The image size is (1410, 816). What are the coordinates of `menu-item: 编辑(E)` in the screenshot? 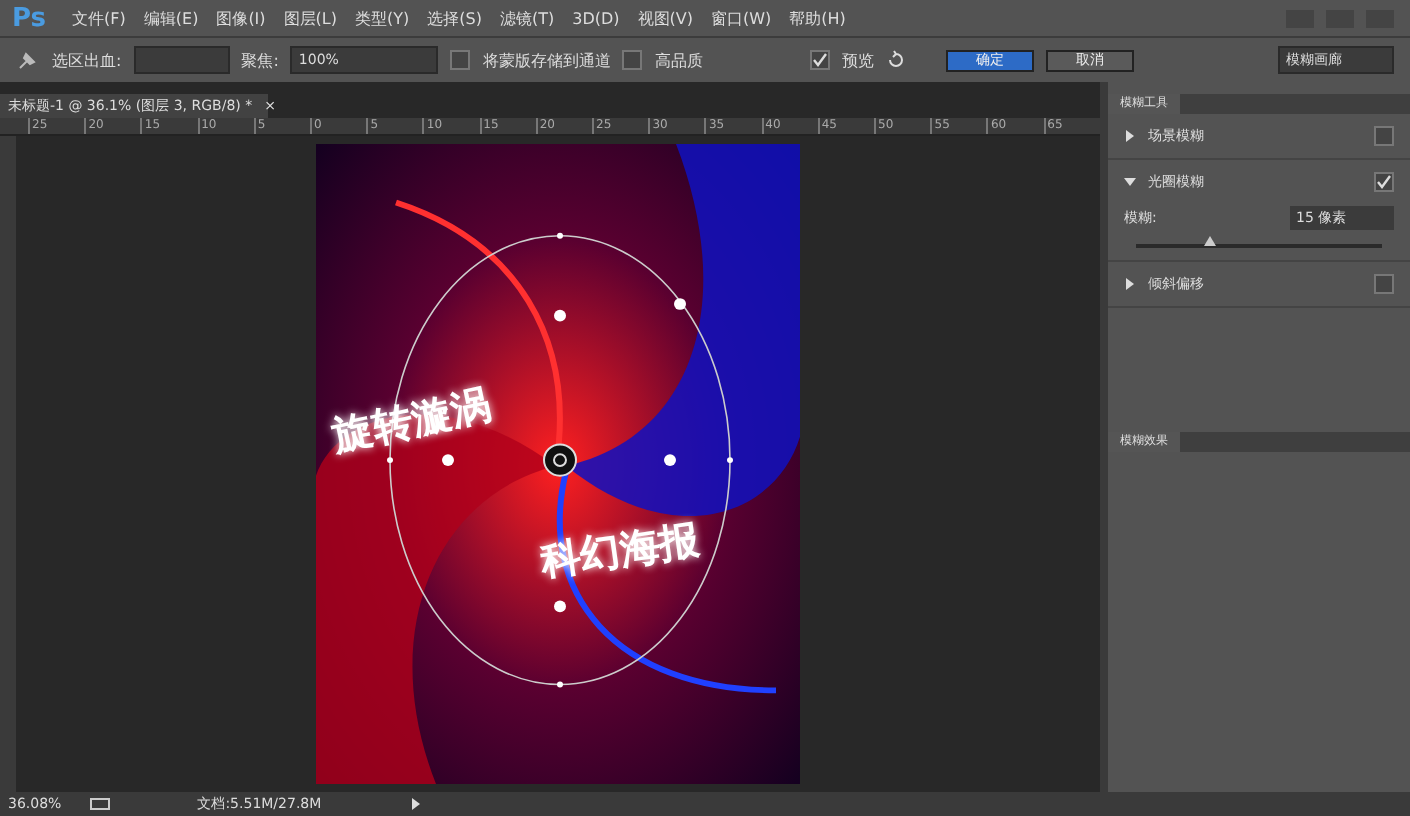 It's located at (171, 18).